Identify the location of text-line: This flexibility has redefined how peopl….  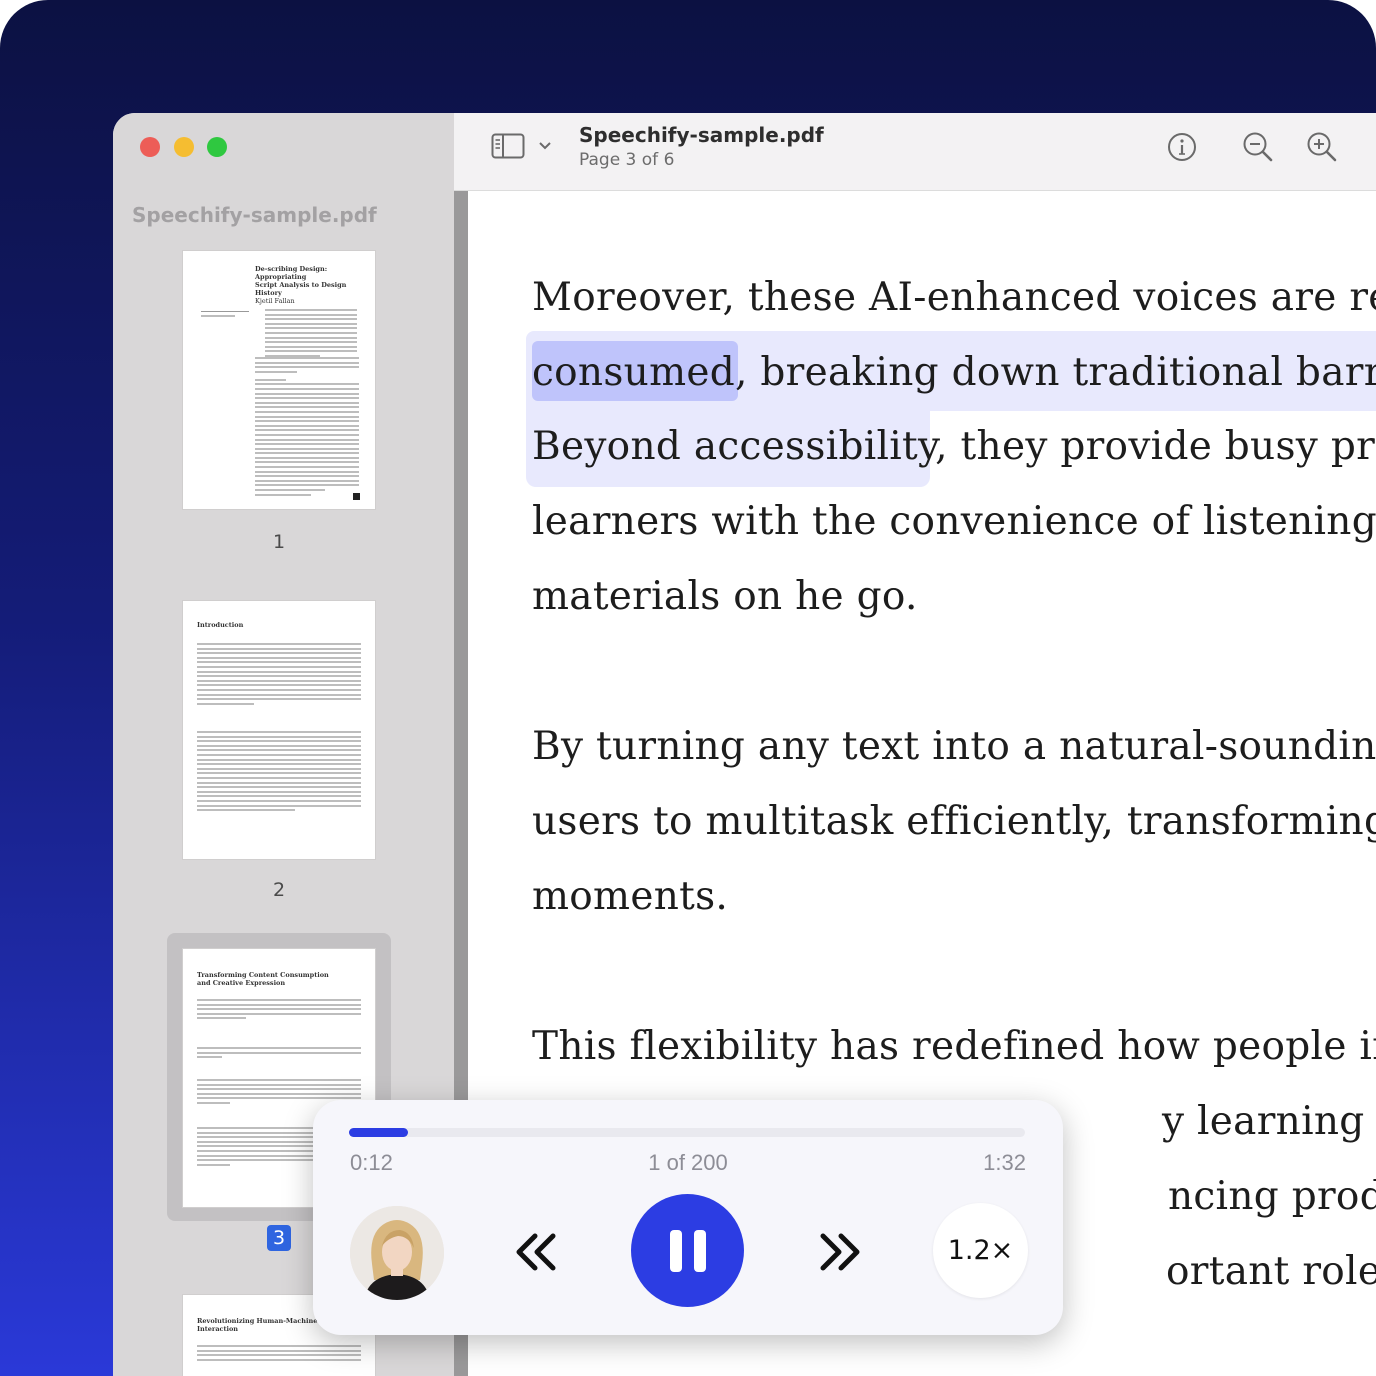
(954, 1046).